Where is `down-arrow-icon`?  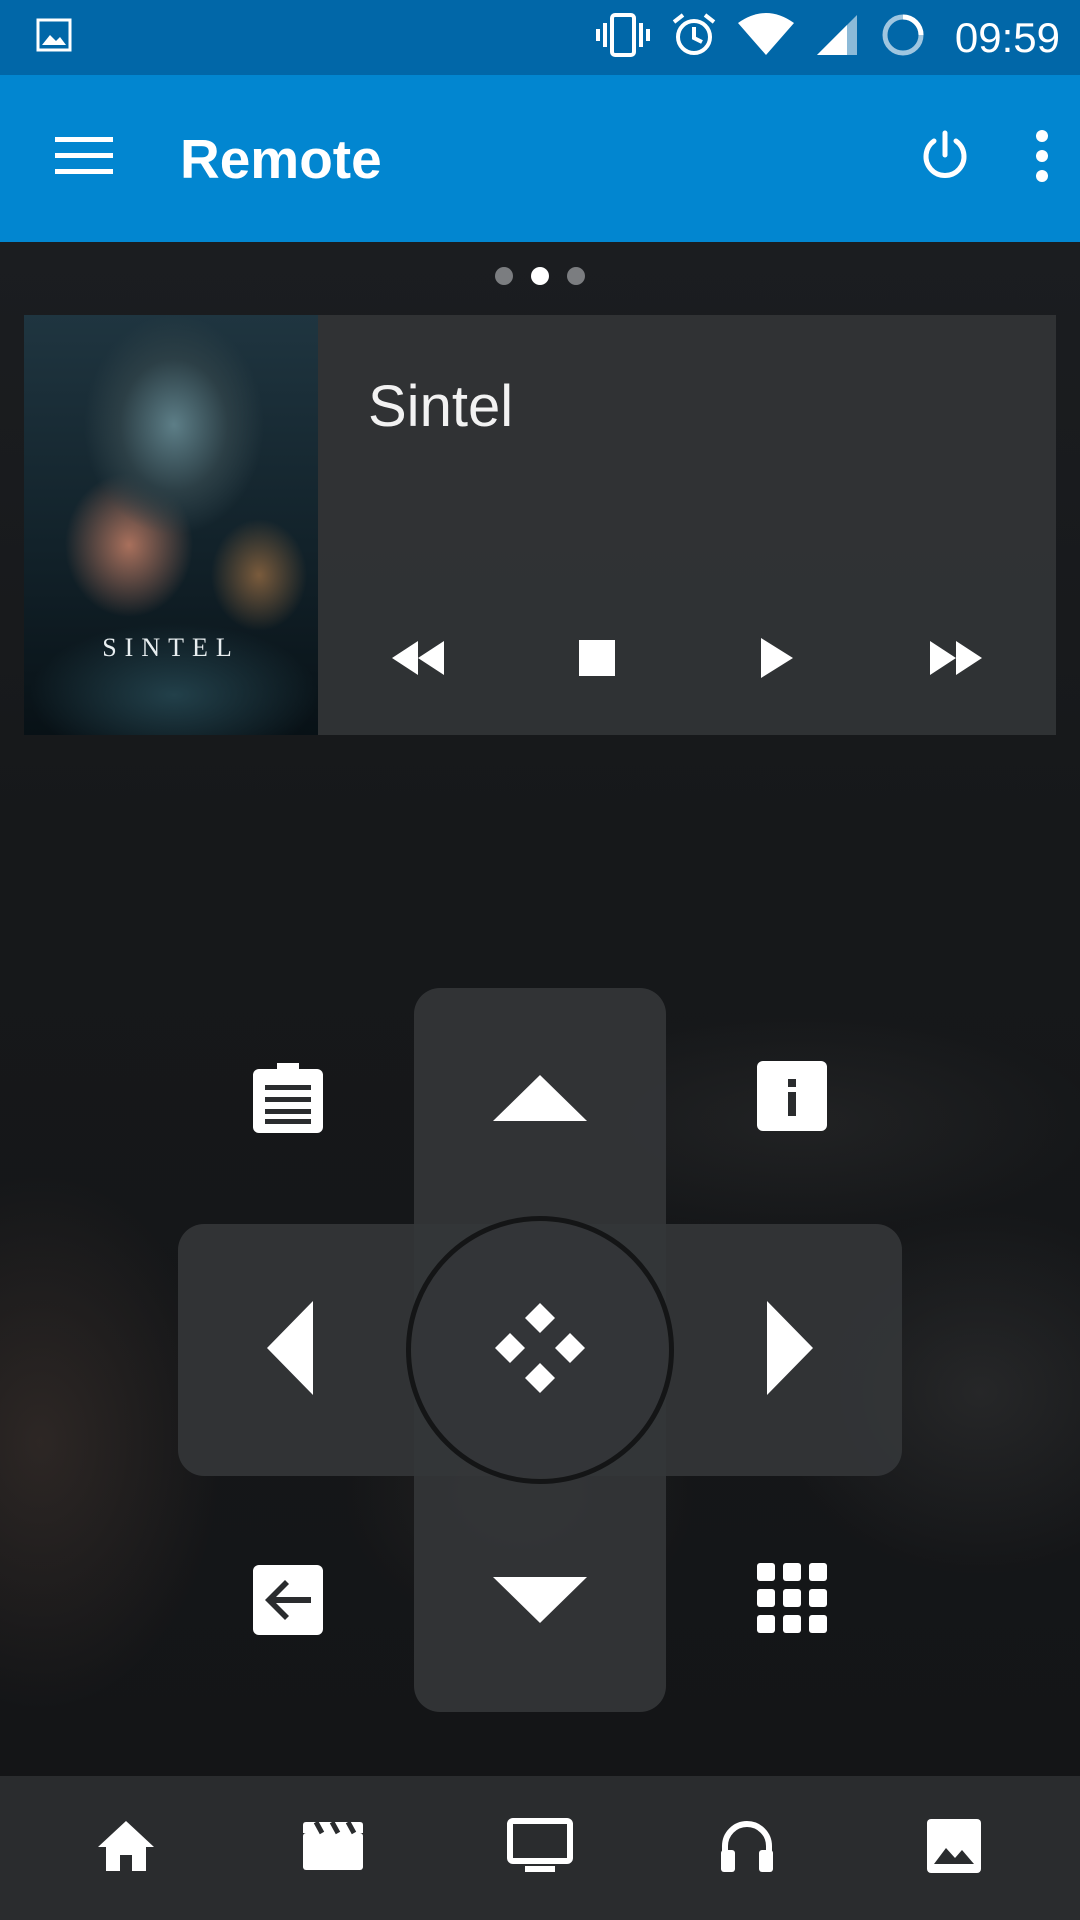 down-arrow-icon is located at coordinates (540, 1602).